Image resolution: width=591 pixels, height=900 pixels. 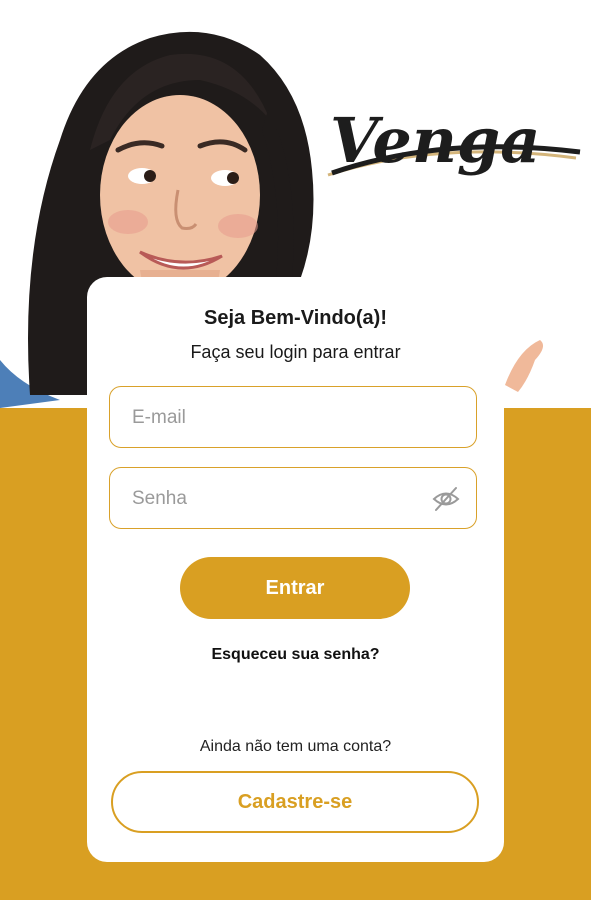 What do you see at coordinates (295, 588) in the screenshot?
I see `login-button: Entrar` at bounding box center [295, 588].